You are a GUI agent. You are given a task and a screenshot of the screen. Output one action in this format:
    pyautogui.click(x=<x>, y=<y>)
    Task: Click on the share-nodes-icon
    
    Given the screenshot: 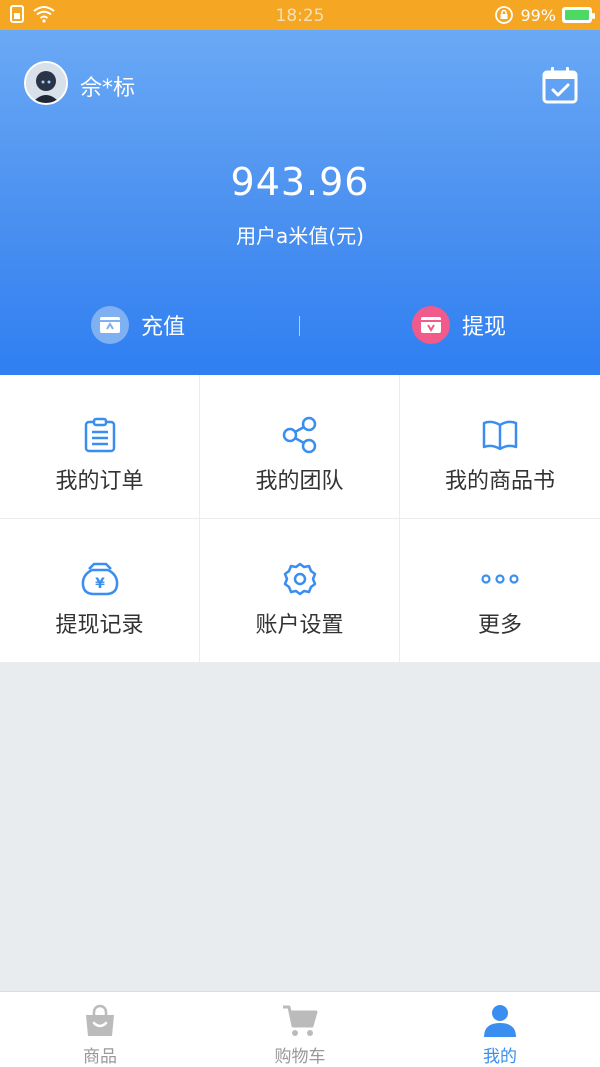 What is the action you would take?
    pyautogui.click(x=300, y=435)
    